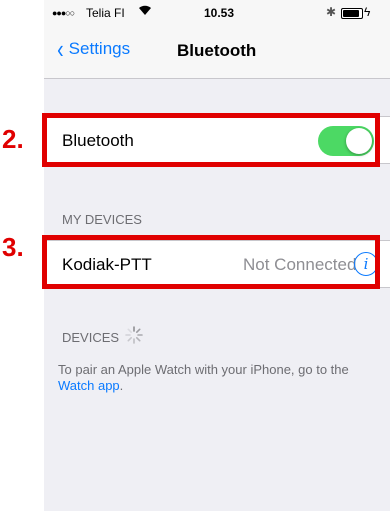  What do you see at coordinates (99, 48) in the screenshot?
I see `back-button-label: Settings` at bounding box center [99, 48].